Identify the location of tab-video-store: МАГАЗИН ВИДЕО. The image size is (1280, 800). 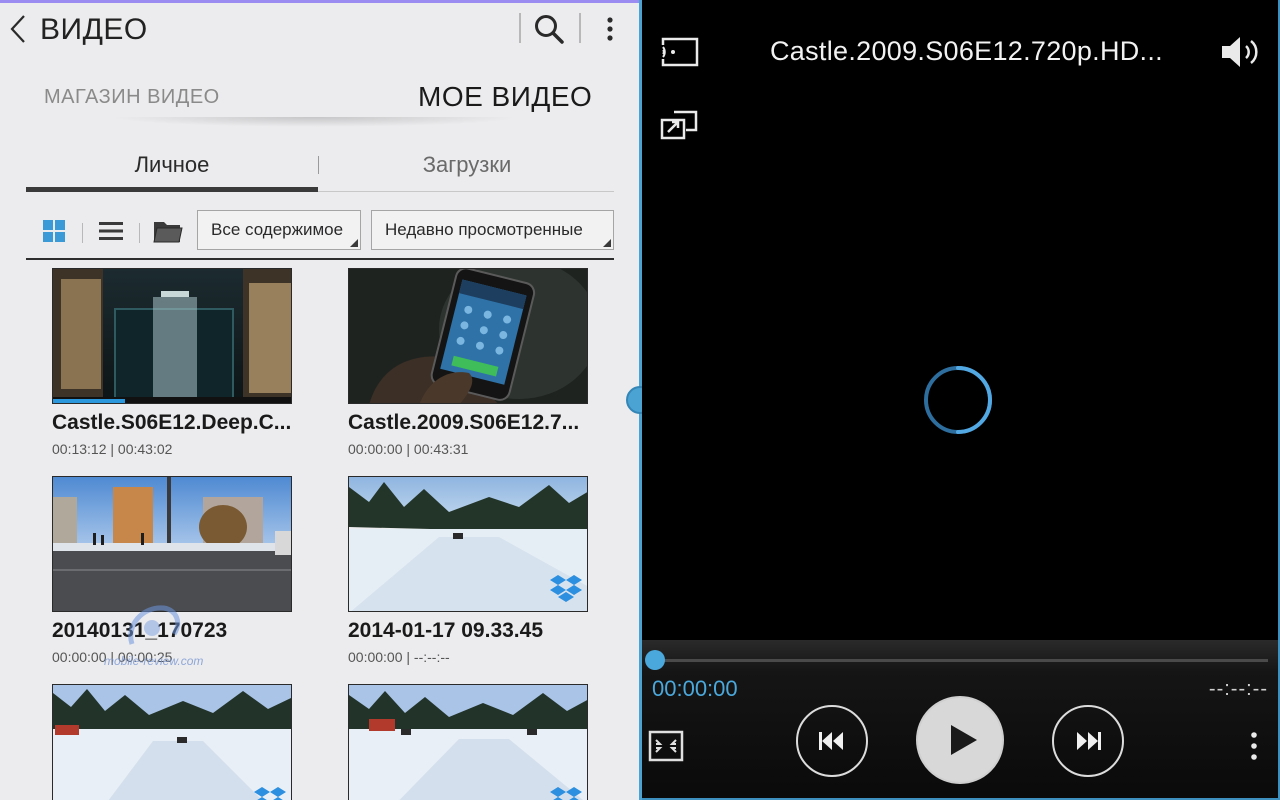
(132, 97).